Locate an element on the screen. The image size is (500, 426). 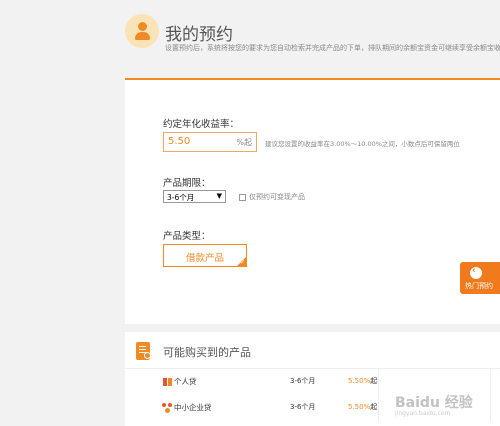
hot-reservation-label: 热门预约 is located at coordinates (479, 286).